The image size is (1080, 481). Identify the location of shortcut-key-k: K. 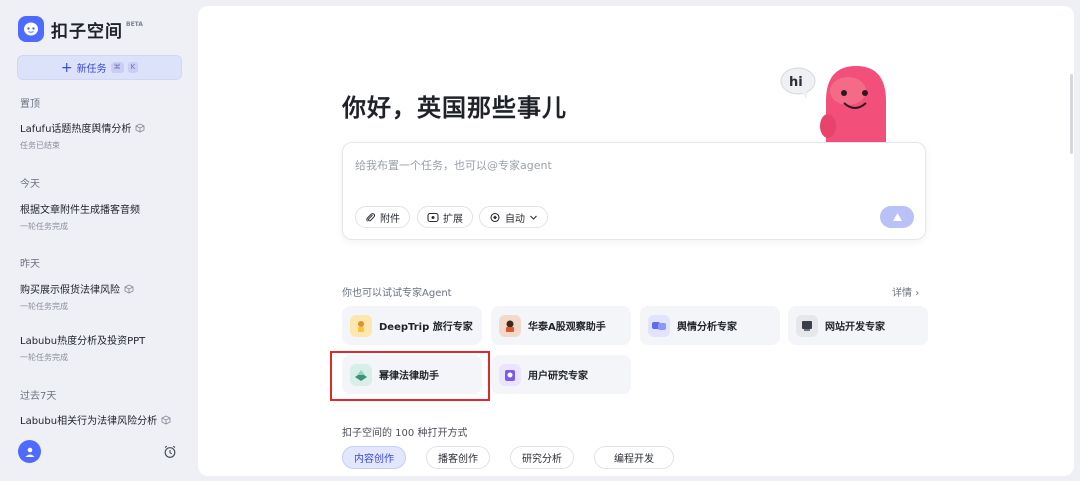
(133, 67).